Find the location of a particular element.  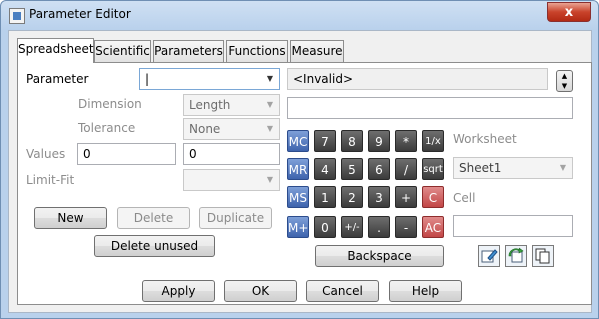

key-ms: MS is located at coordinates (298, 197).